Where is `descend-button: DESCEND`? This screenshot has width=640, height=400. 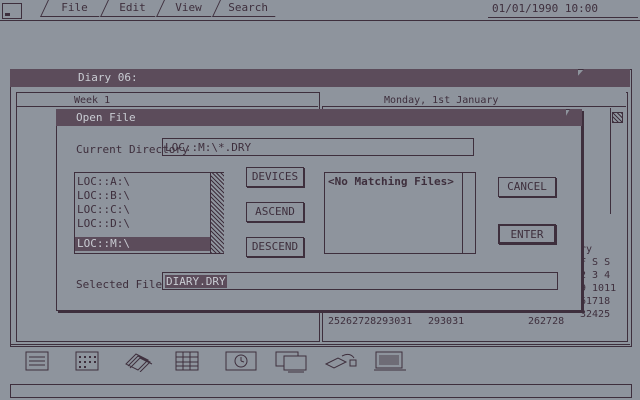
descend-button: DESCEND is located at coordinates (275, 247).